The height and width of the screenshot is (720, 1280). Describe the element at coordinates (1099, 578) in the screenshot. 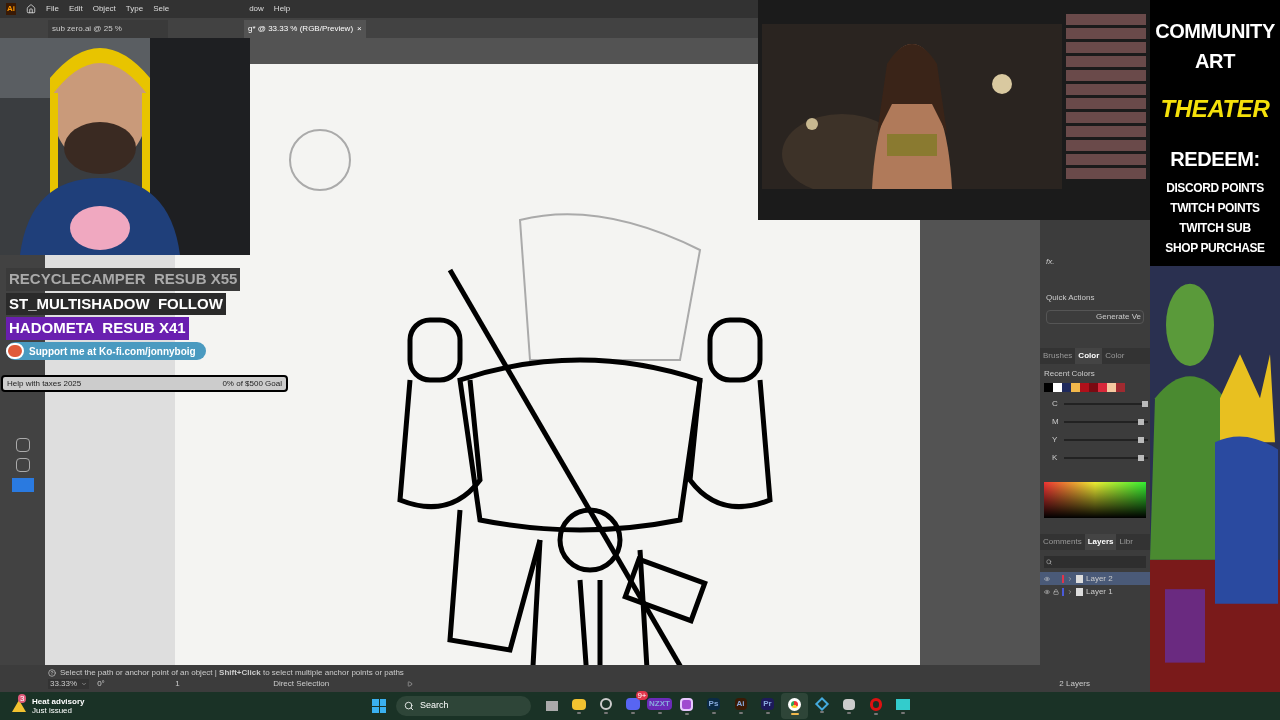

I see `layer-name: Layer 2` at that location.